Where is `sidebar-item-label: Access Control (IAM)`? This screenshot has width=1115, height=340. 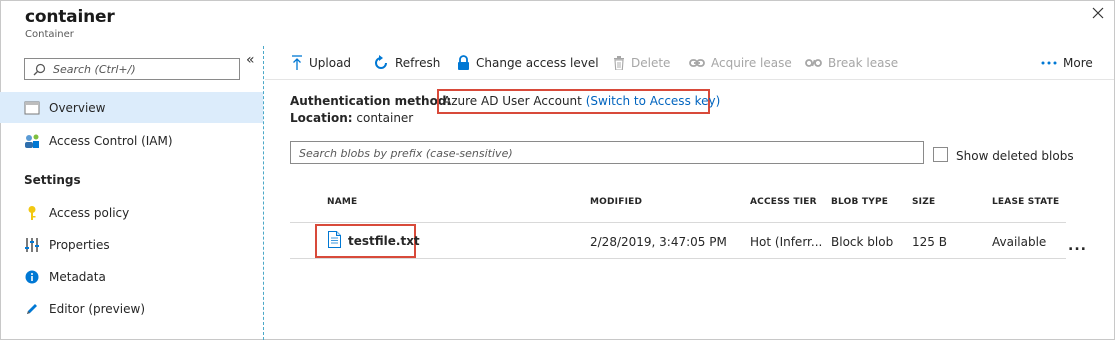 sidebar-item-label: Access Control (IAM) is located at coordinates (111, 140).